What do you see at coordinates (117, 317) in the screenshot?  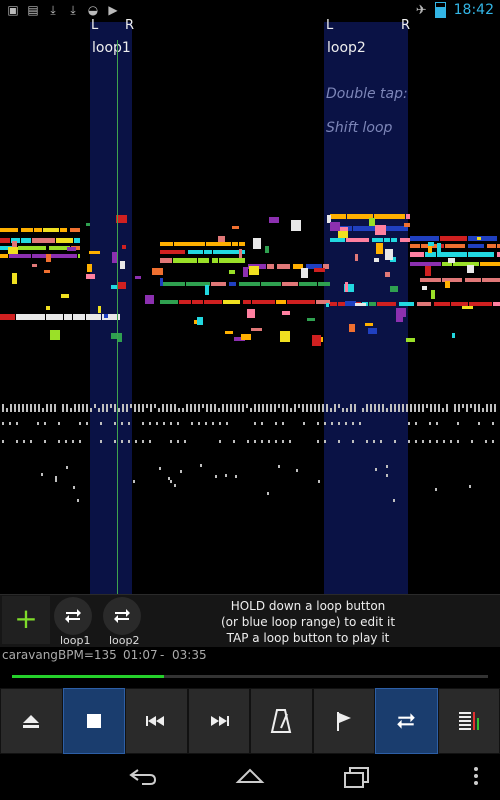 I see `playhead` at bounding box center [117, 317].